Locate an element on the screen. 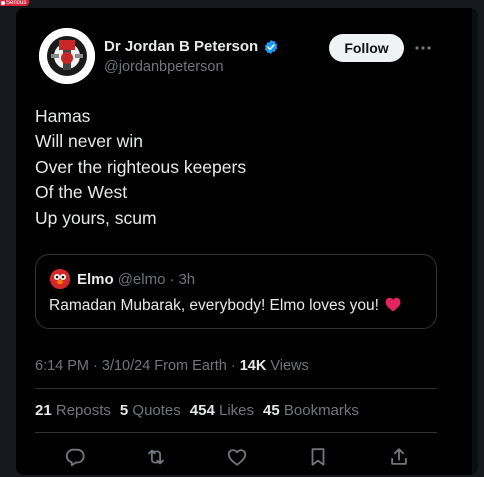  tweet-line: Up yours, scum is located at coordinates (96, 217).